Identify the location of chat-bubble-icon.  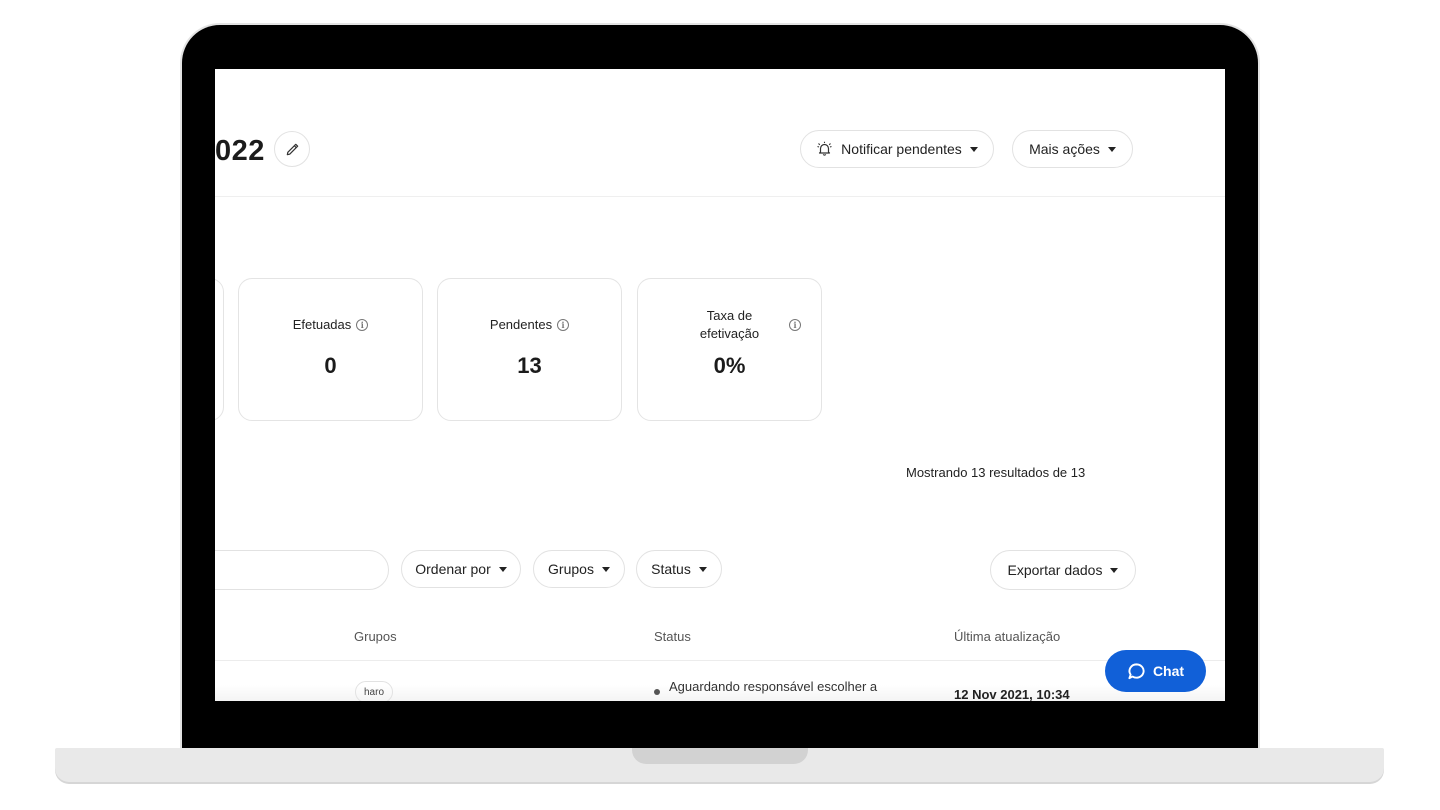
(1136, 670).